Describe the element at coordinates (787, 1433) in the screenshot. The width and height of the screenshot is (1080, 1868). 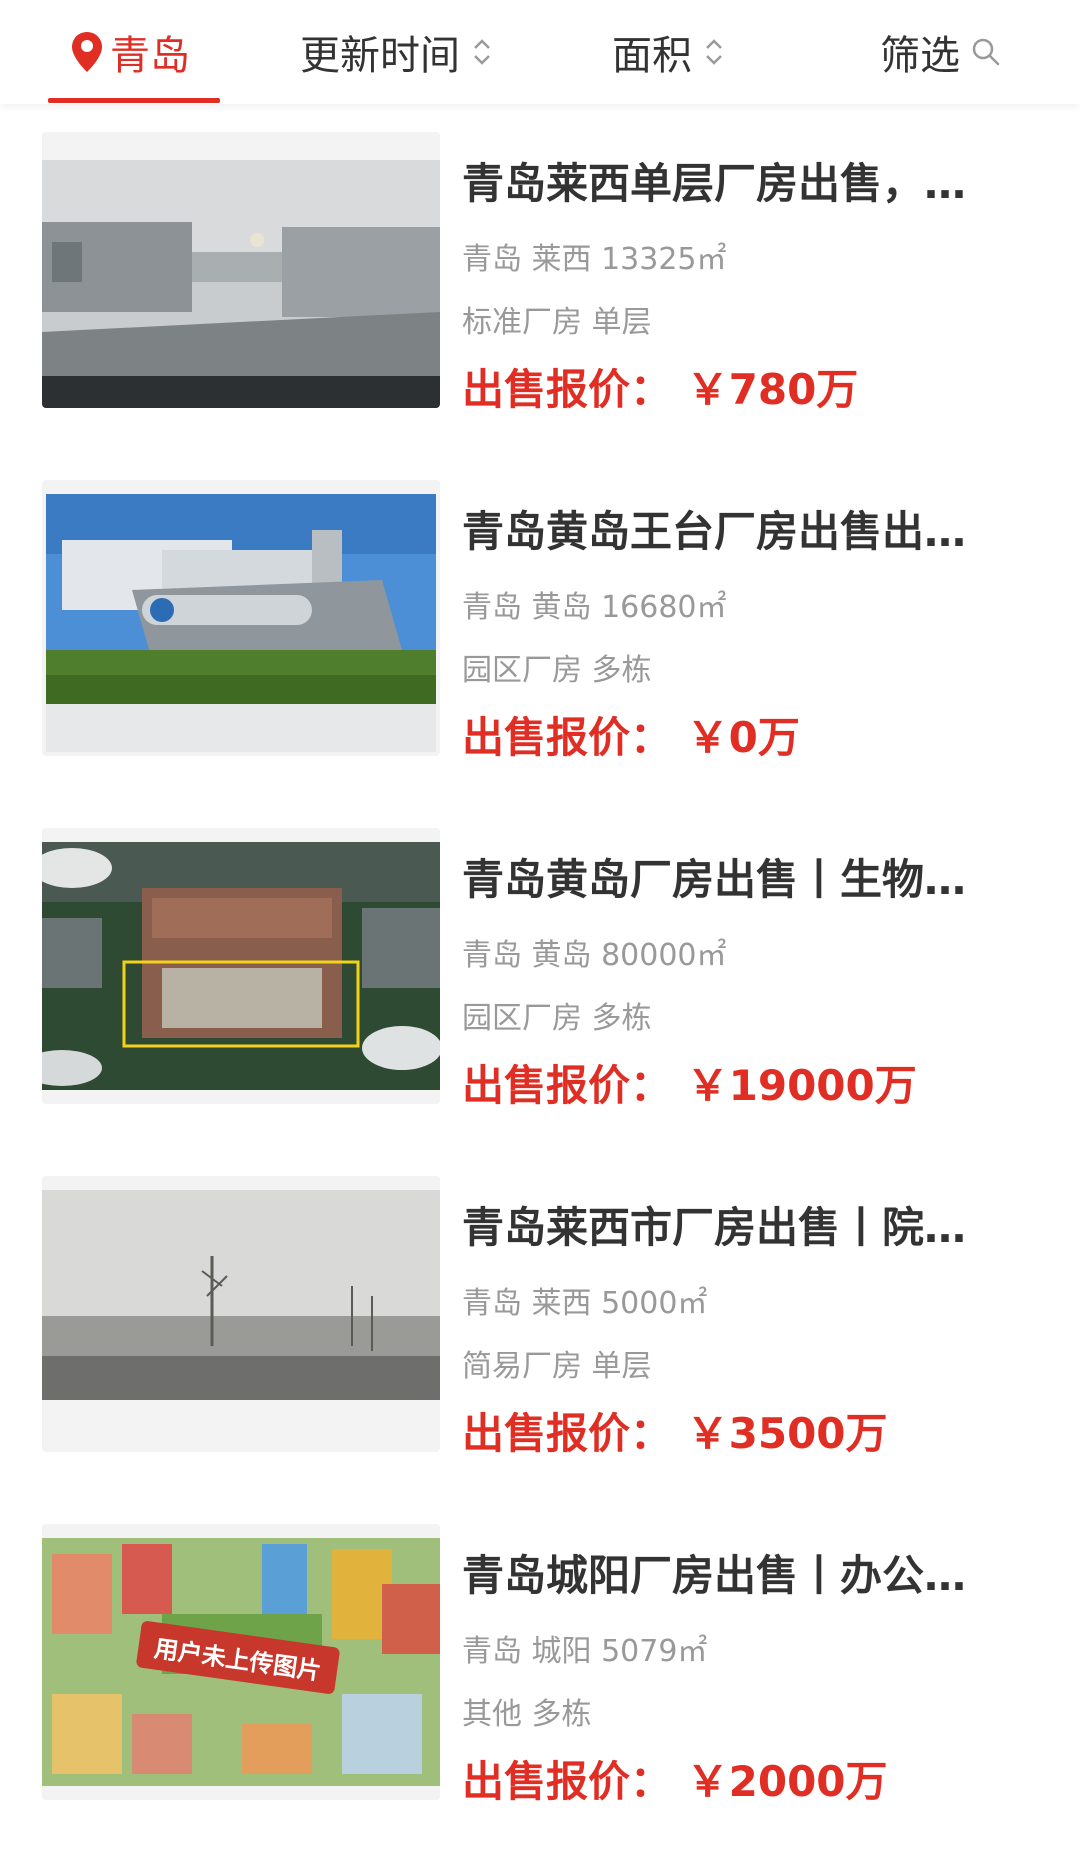
I see `price-value: ￥3500万` at that location.